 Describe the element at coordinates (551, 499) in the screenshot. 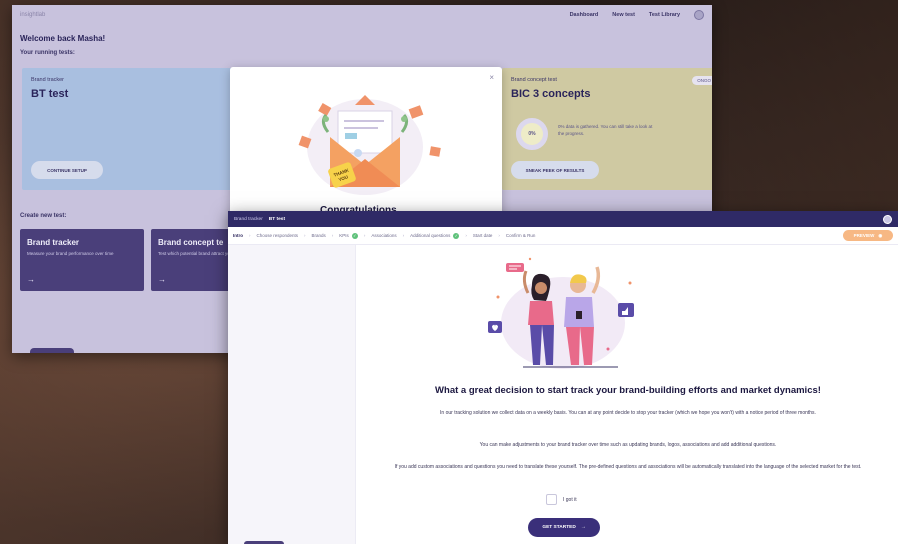

I see `checkbox` at that location.